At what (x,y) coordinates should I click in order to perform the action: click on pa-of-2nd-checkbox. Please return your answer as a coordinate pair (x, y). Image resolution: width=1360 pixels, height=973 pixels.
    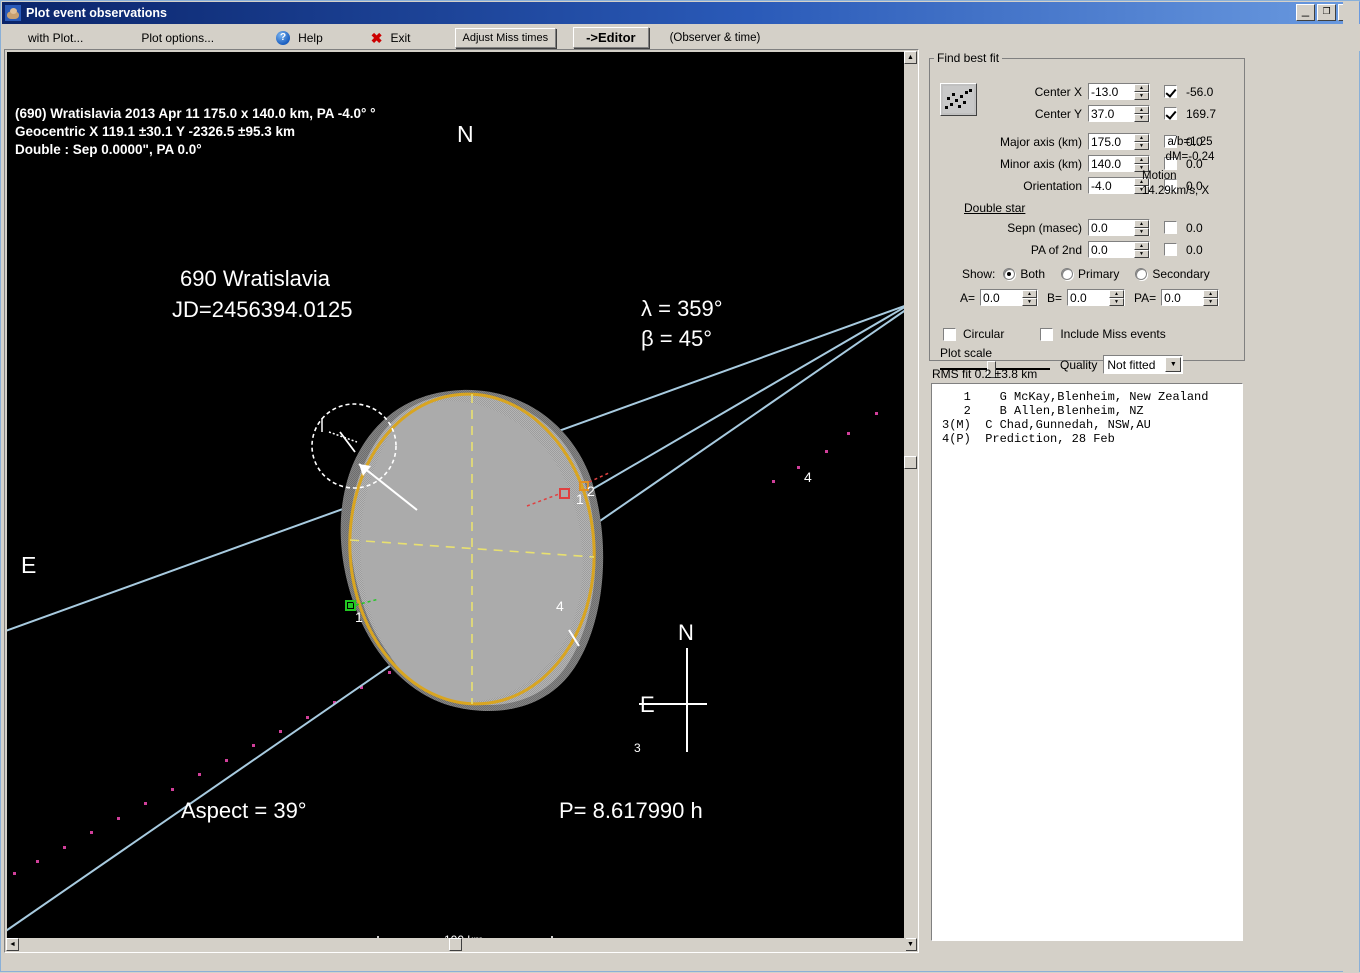
    Looking at the image, I should click on (1170, 249).